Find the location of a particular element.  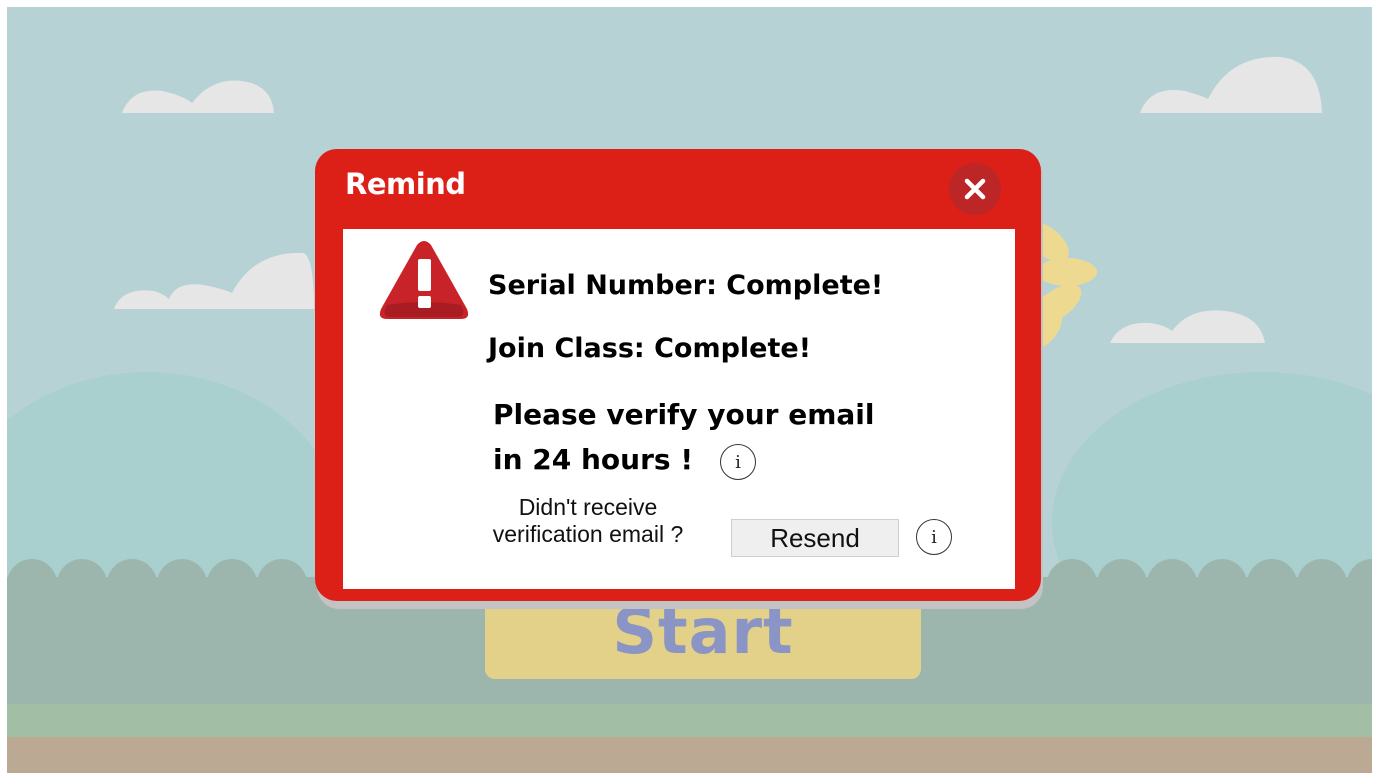

close-button is located at coordinates (975, 189).